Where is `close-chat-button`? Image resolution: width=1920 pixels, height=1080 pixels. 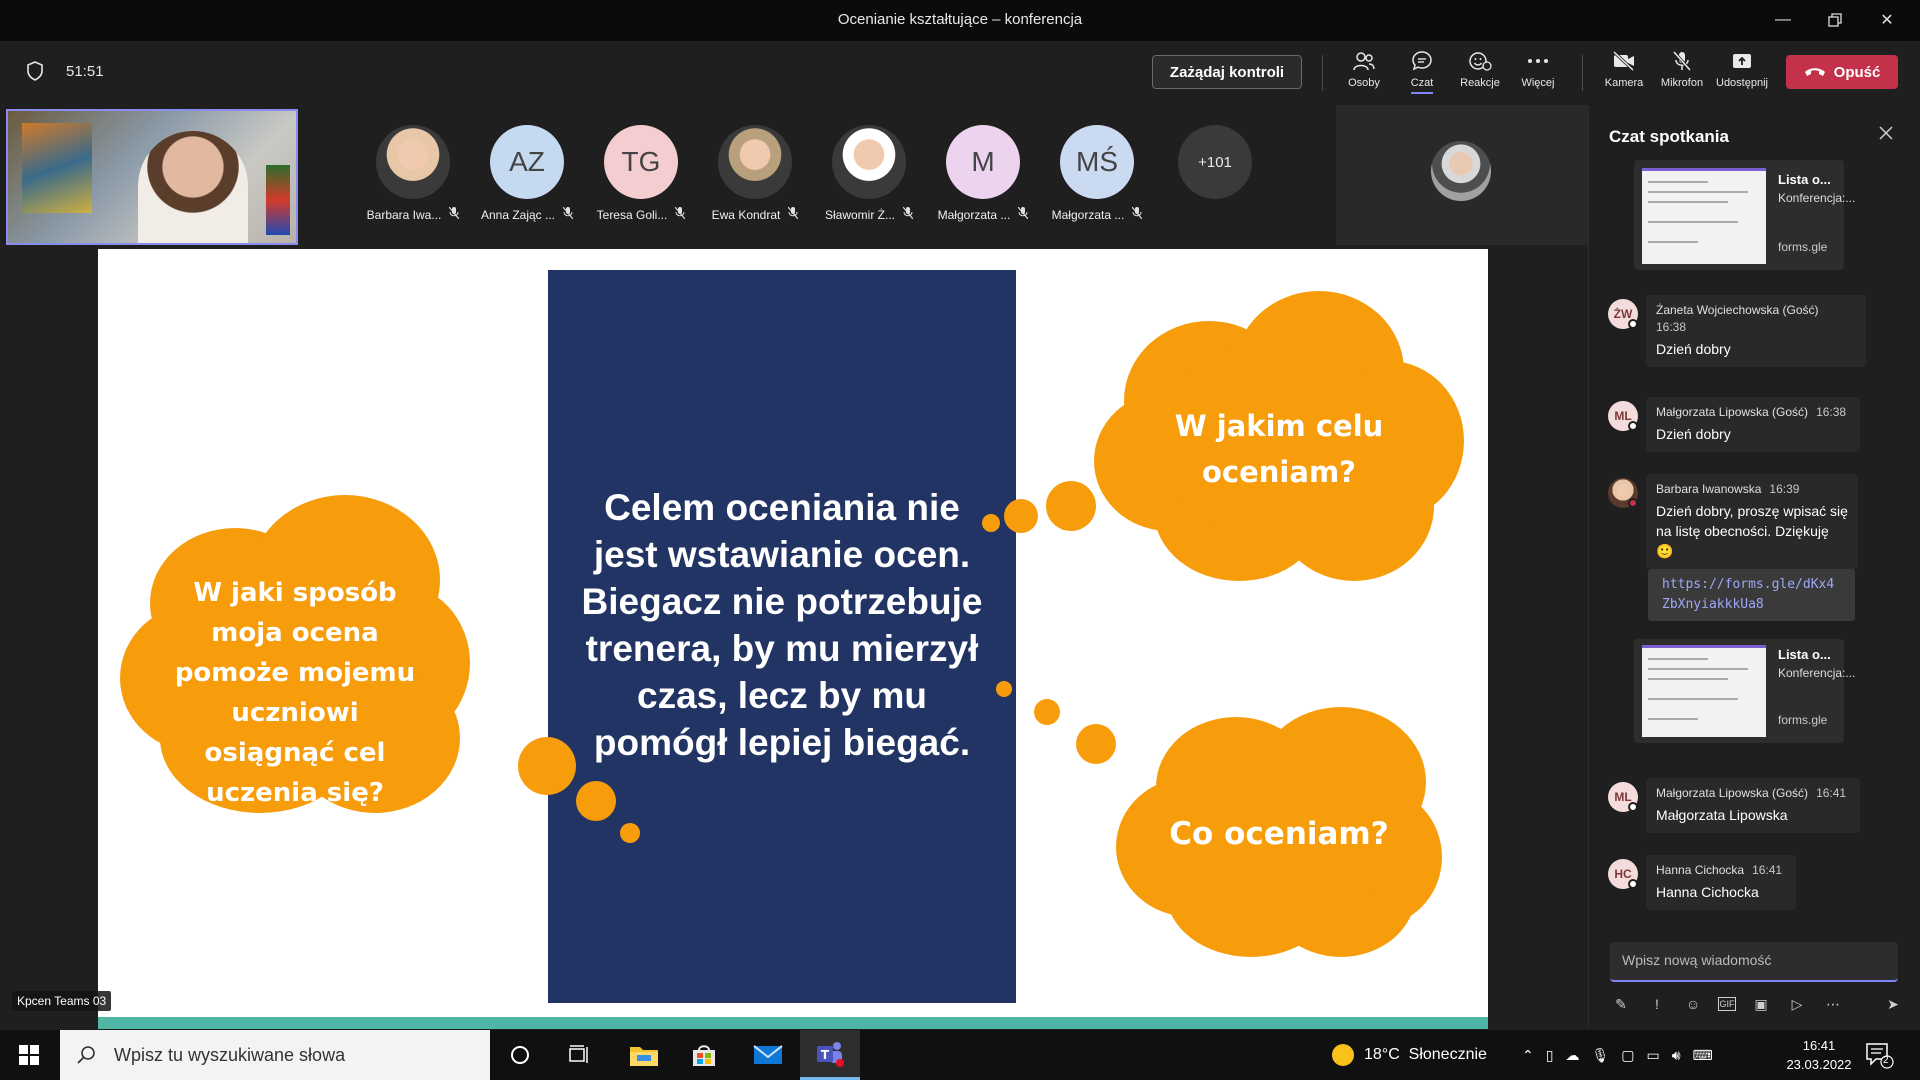 close-chat-button is located at coordinates (1886, 134).